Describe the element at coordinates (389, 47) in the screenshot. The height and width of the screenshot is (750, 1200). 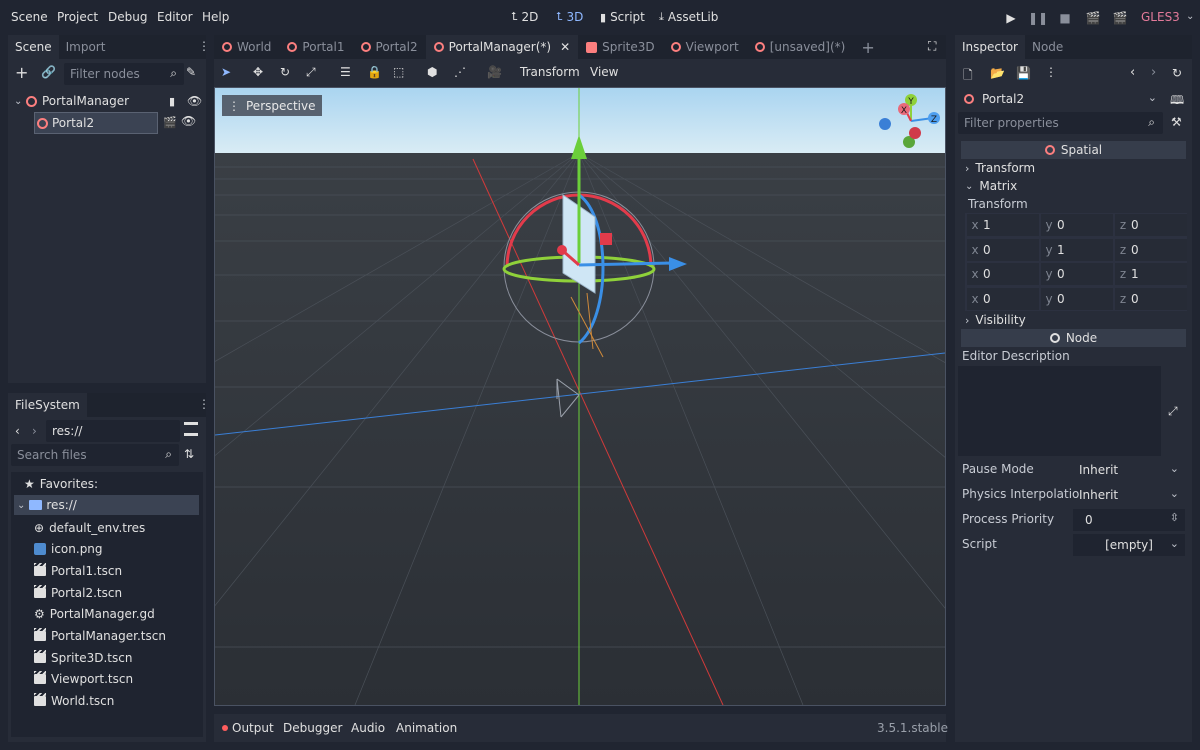
I see `tab-portal2: Portal2` at that location.